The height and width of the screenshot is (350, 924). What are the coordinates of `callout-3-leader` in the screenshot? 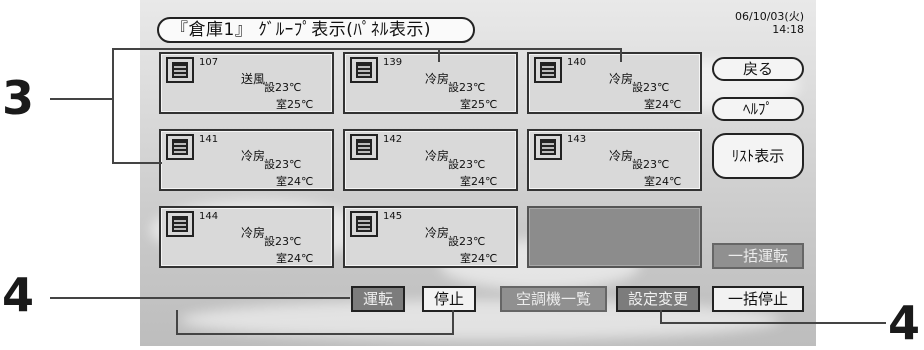 It's located at (81, 99).